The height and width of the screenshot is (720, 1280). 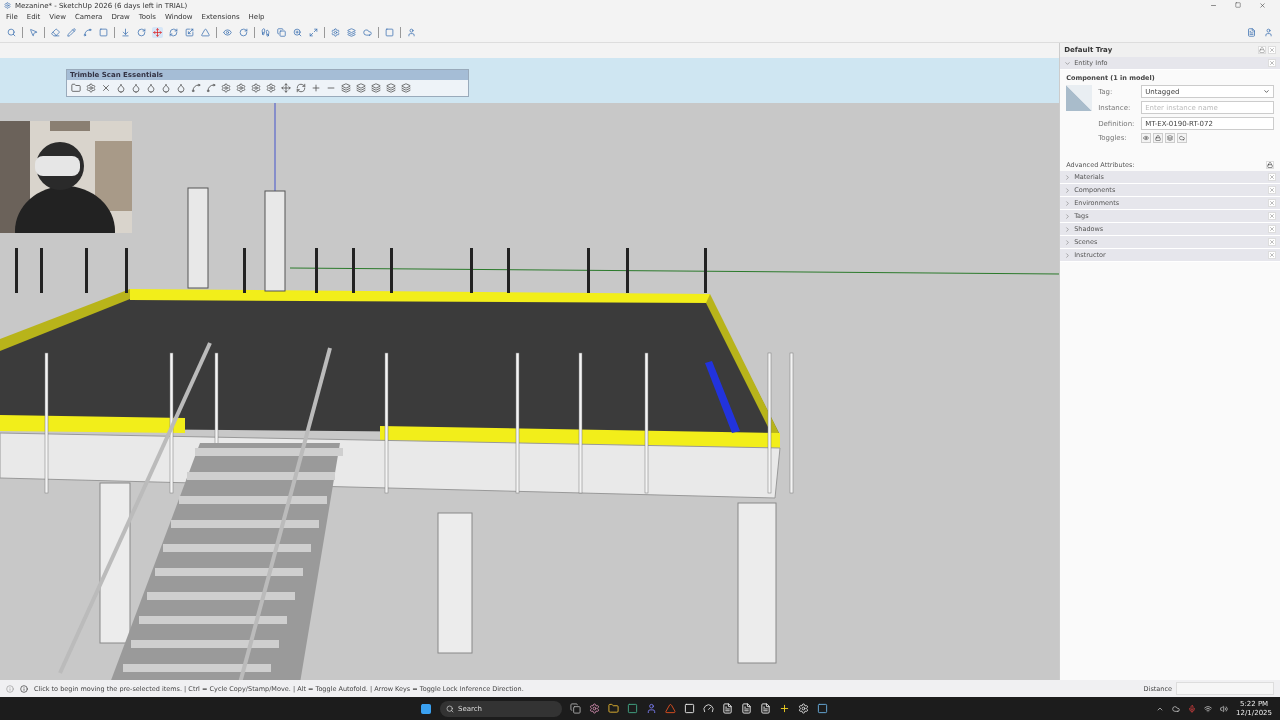 What do you see at coordinates (301, 88) in the screenshot?
I see `refresh-icon` at bounding box center [301, 88].